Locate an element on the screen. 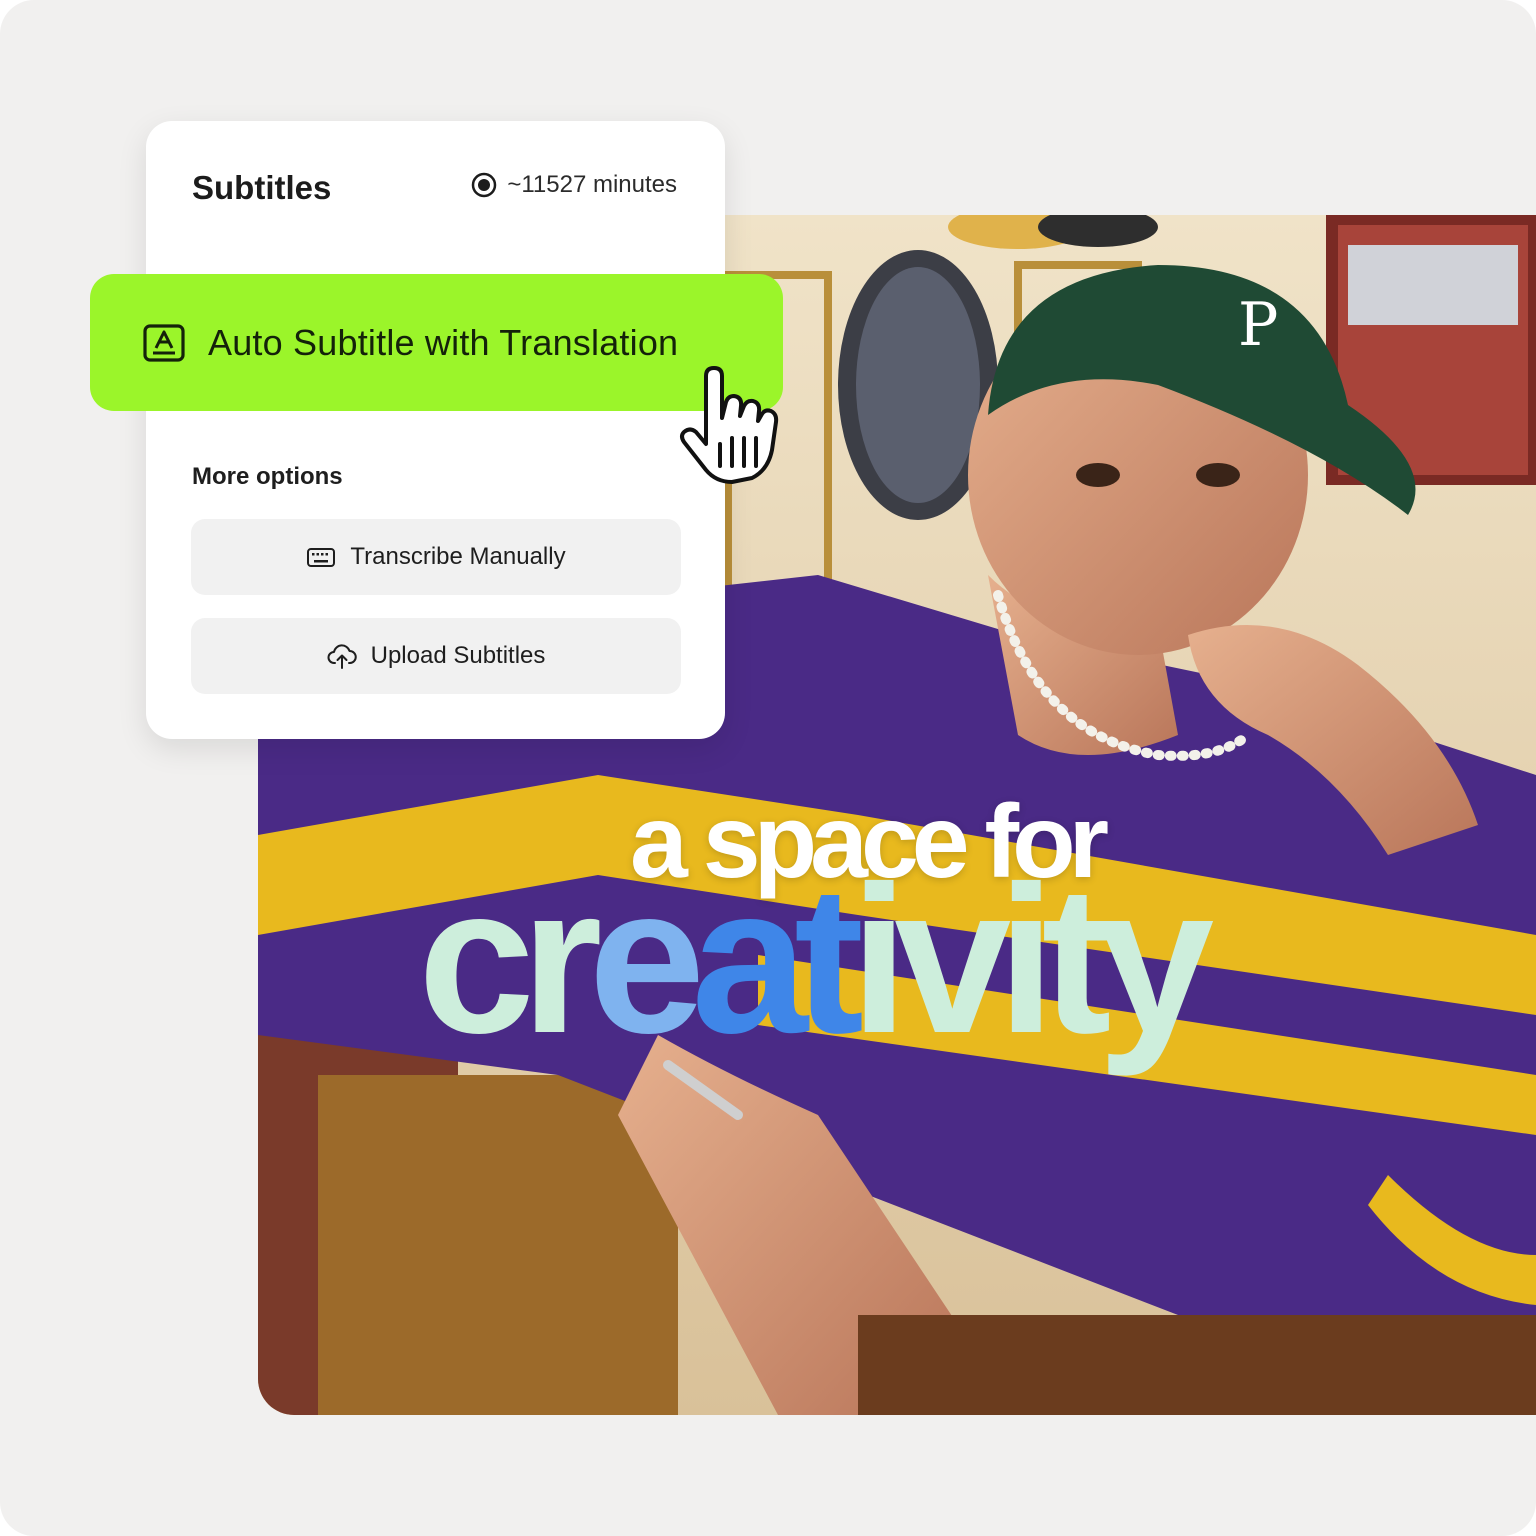 This screenshot has width=1536, height=1536. svg-text: P is located at coordinates (1258, 325).